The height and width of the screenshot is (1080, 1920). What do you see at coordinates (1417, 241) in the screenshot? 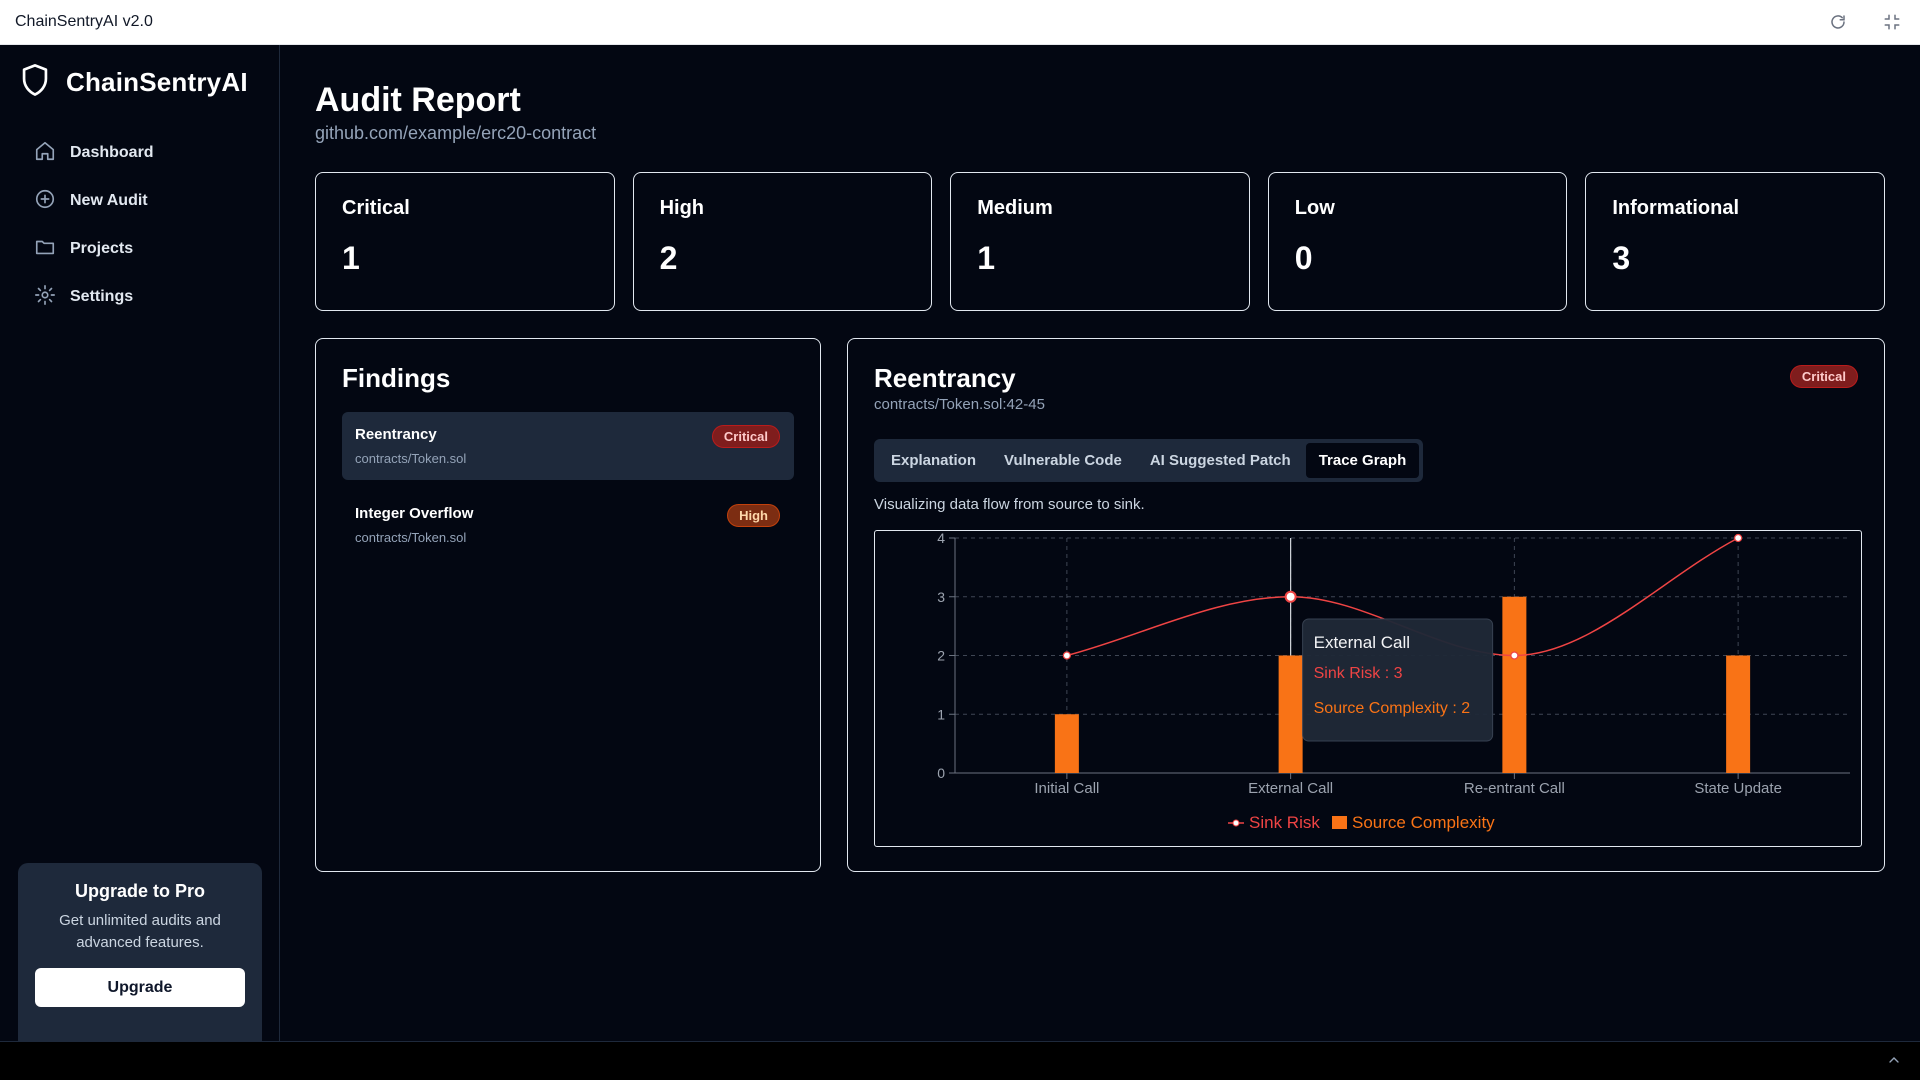
I see `stat-card-low: Low 0` at bounding box center [1417, 241].